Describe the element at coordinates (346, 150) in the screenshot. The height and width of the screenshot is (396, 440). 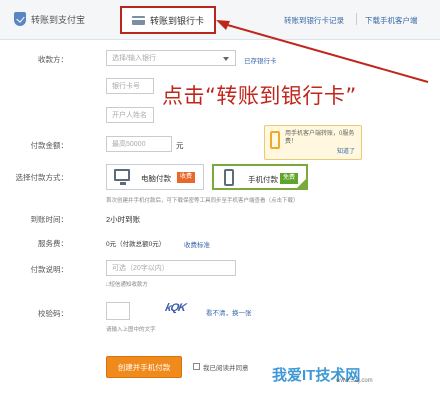
I see `tip-dismiss-link: 知道了` at that location.